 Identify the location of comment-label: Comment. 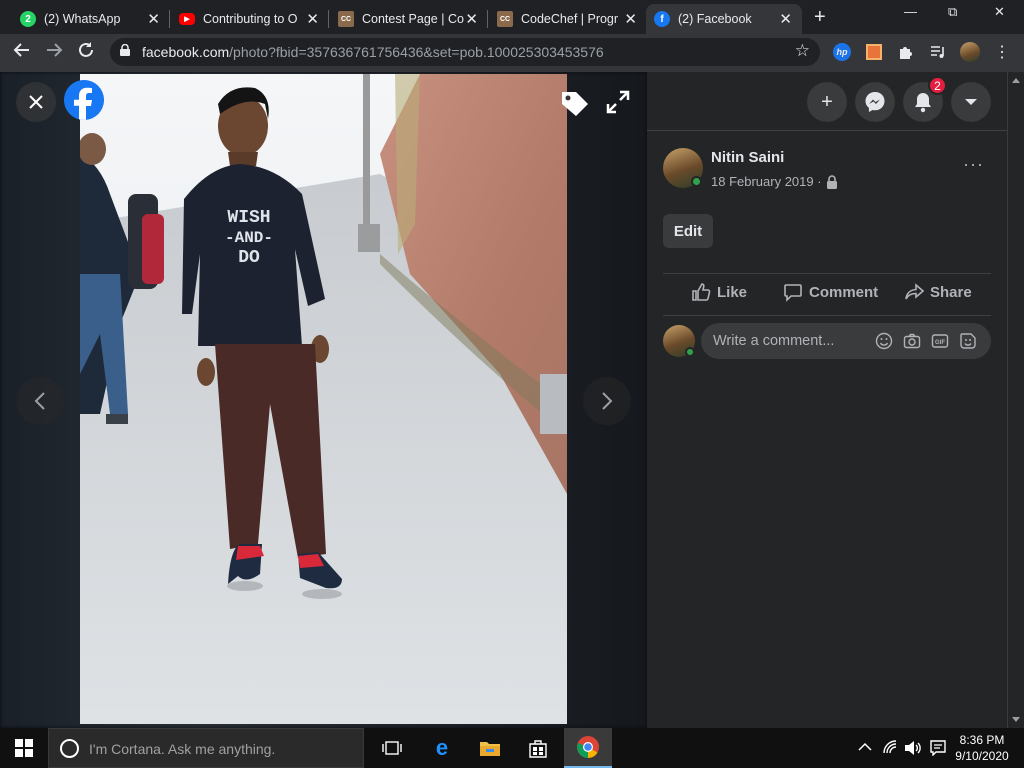
(844, 292).